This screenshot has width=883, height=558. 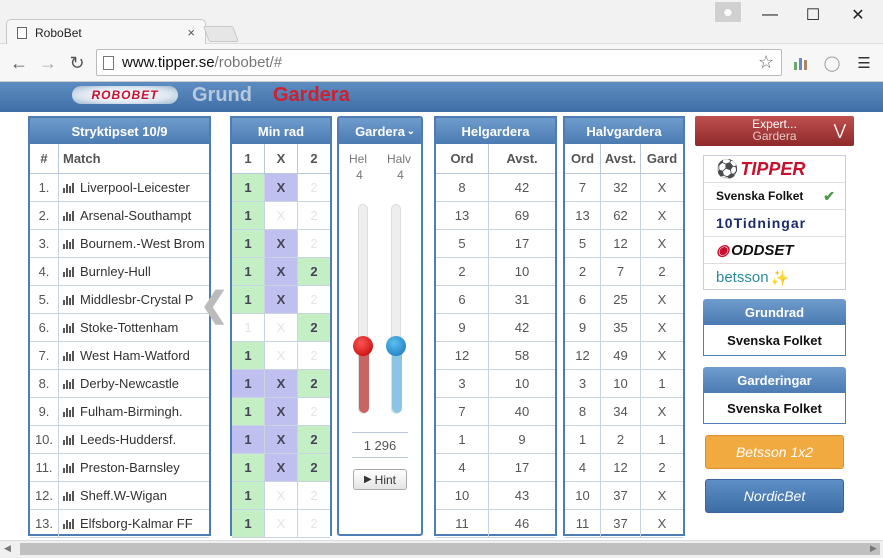 What do you see at coordinates (119, 272) in the screenshot?
I see `match-row: 4. Burnley-Hull` at bounding box center [119, 272].